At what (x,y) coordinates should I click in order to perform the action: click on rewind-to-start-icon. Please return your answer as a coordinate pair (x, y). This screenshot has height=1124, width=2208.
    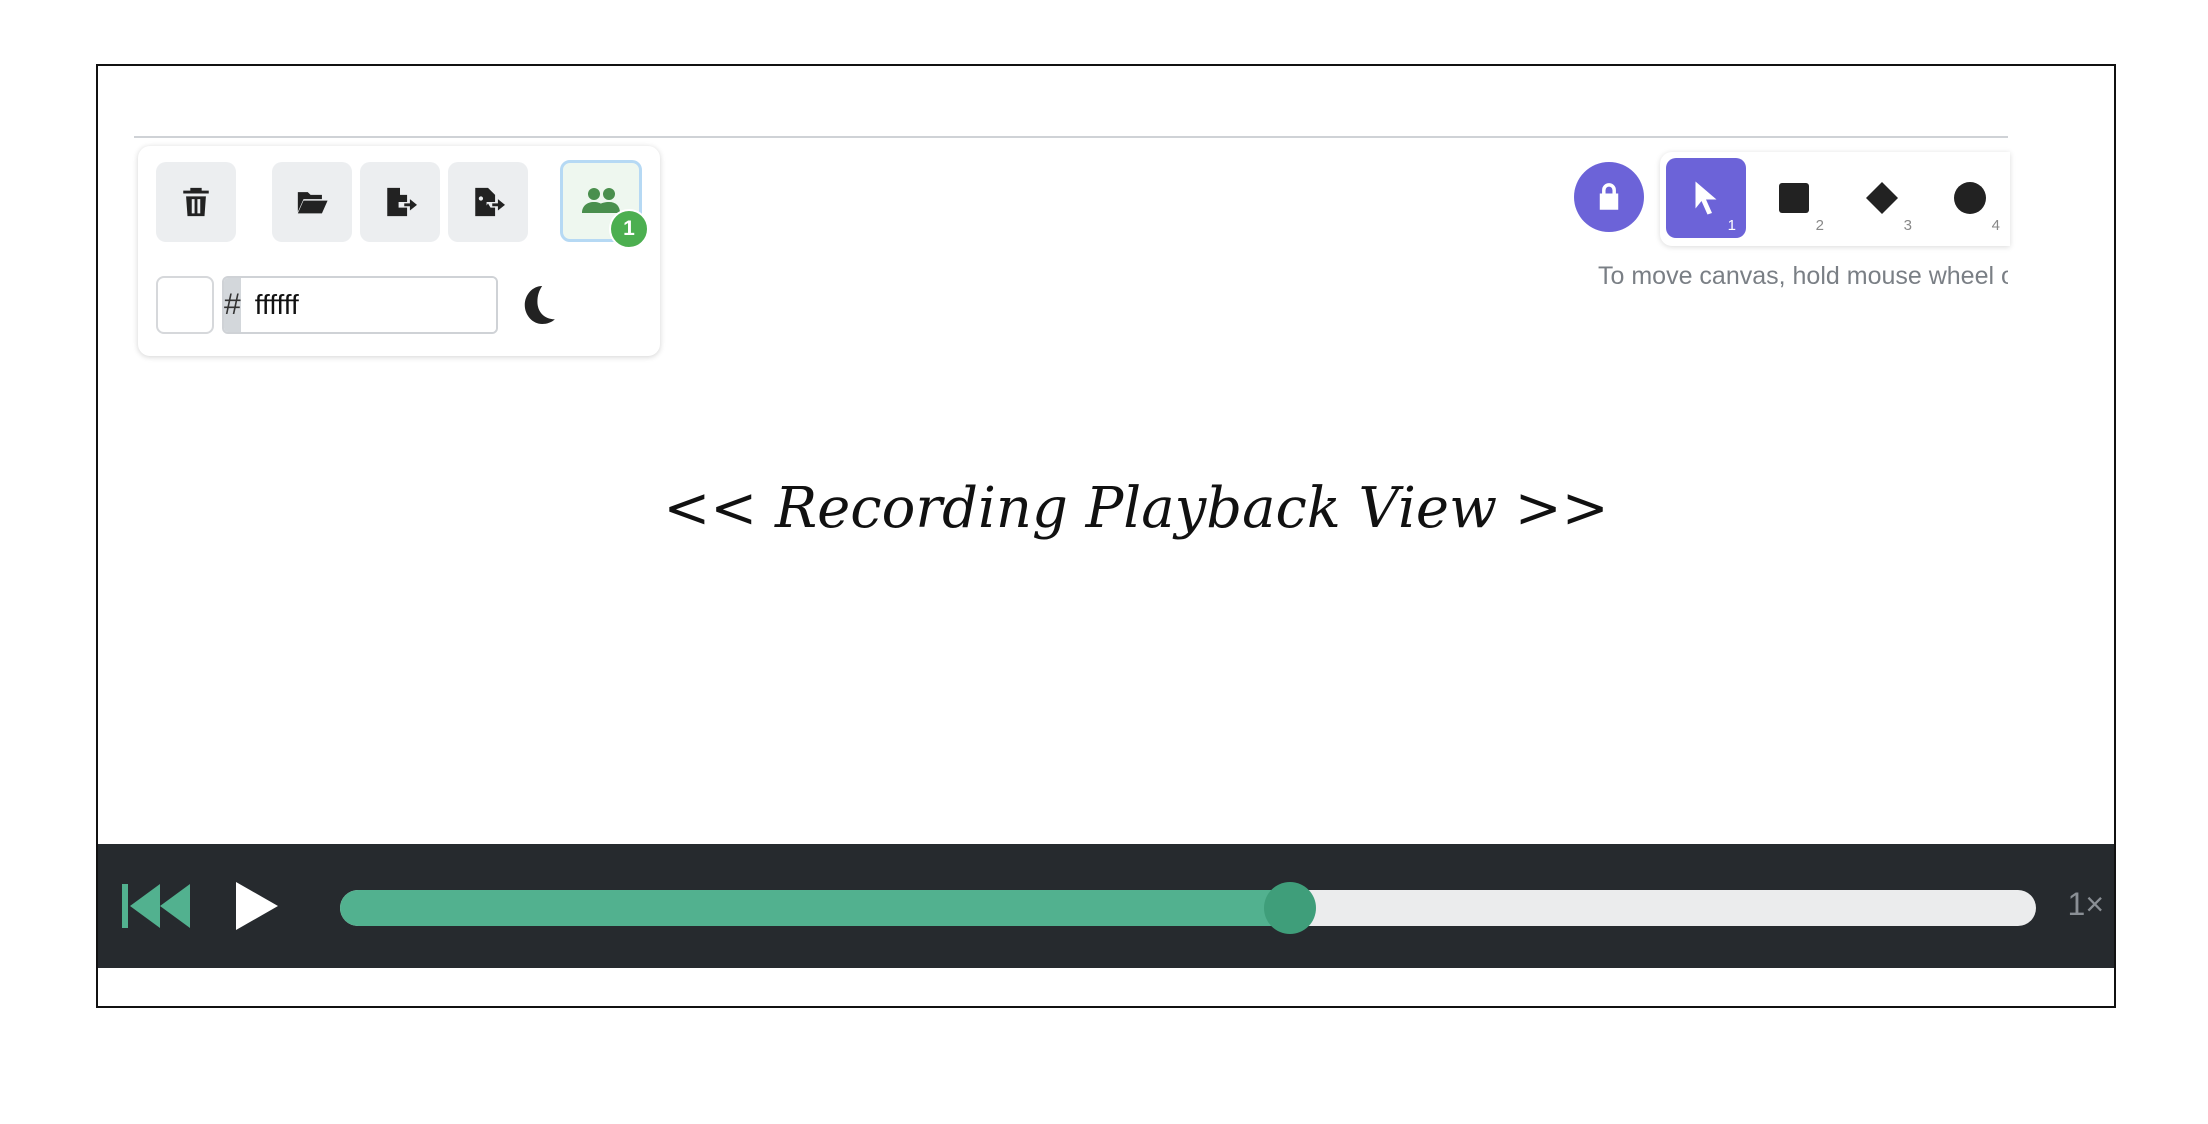
    Looking at the image, I should click on (159, 906).